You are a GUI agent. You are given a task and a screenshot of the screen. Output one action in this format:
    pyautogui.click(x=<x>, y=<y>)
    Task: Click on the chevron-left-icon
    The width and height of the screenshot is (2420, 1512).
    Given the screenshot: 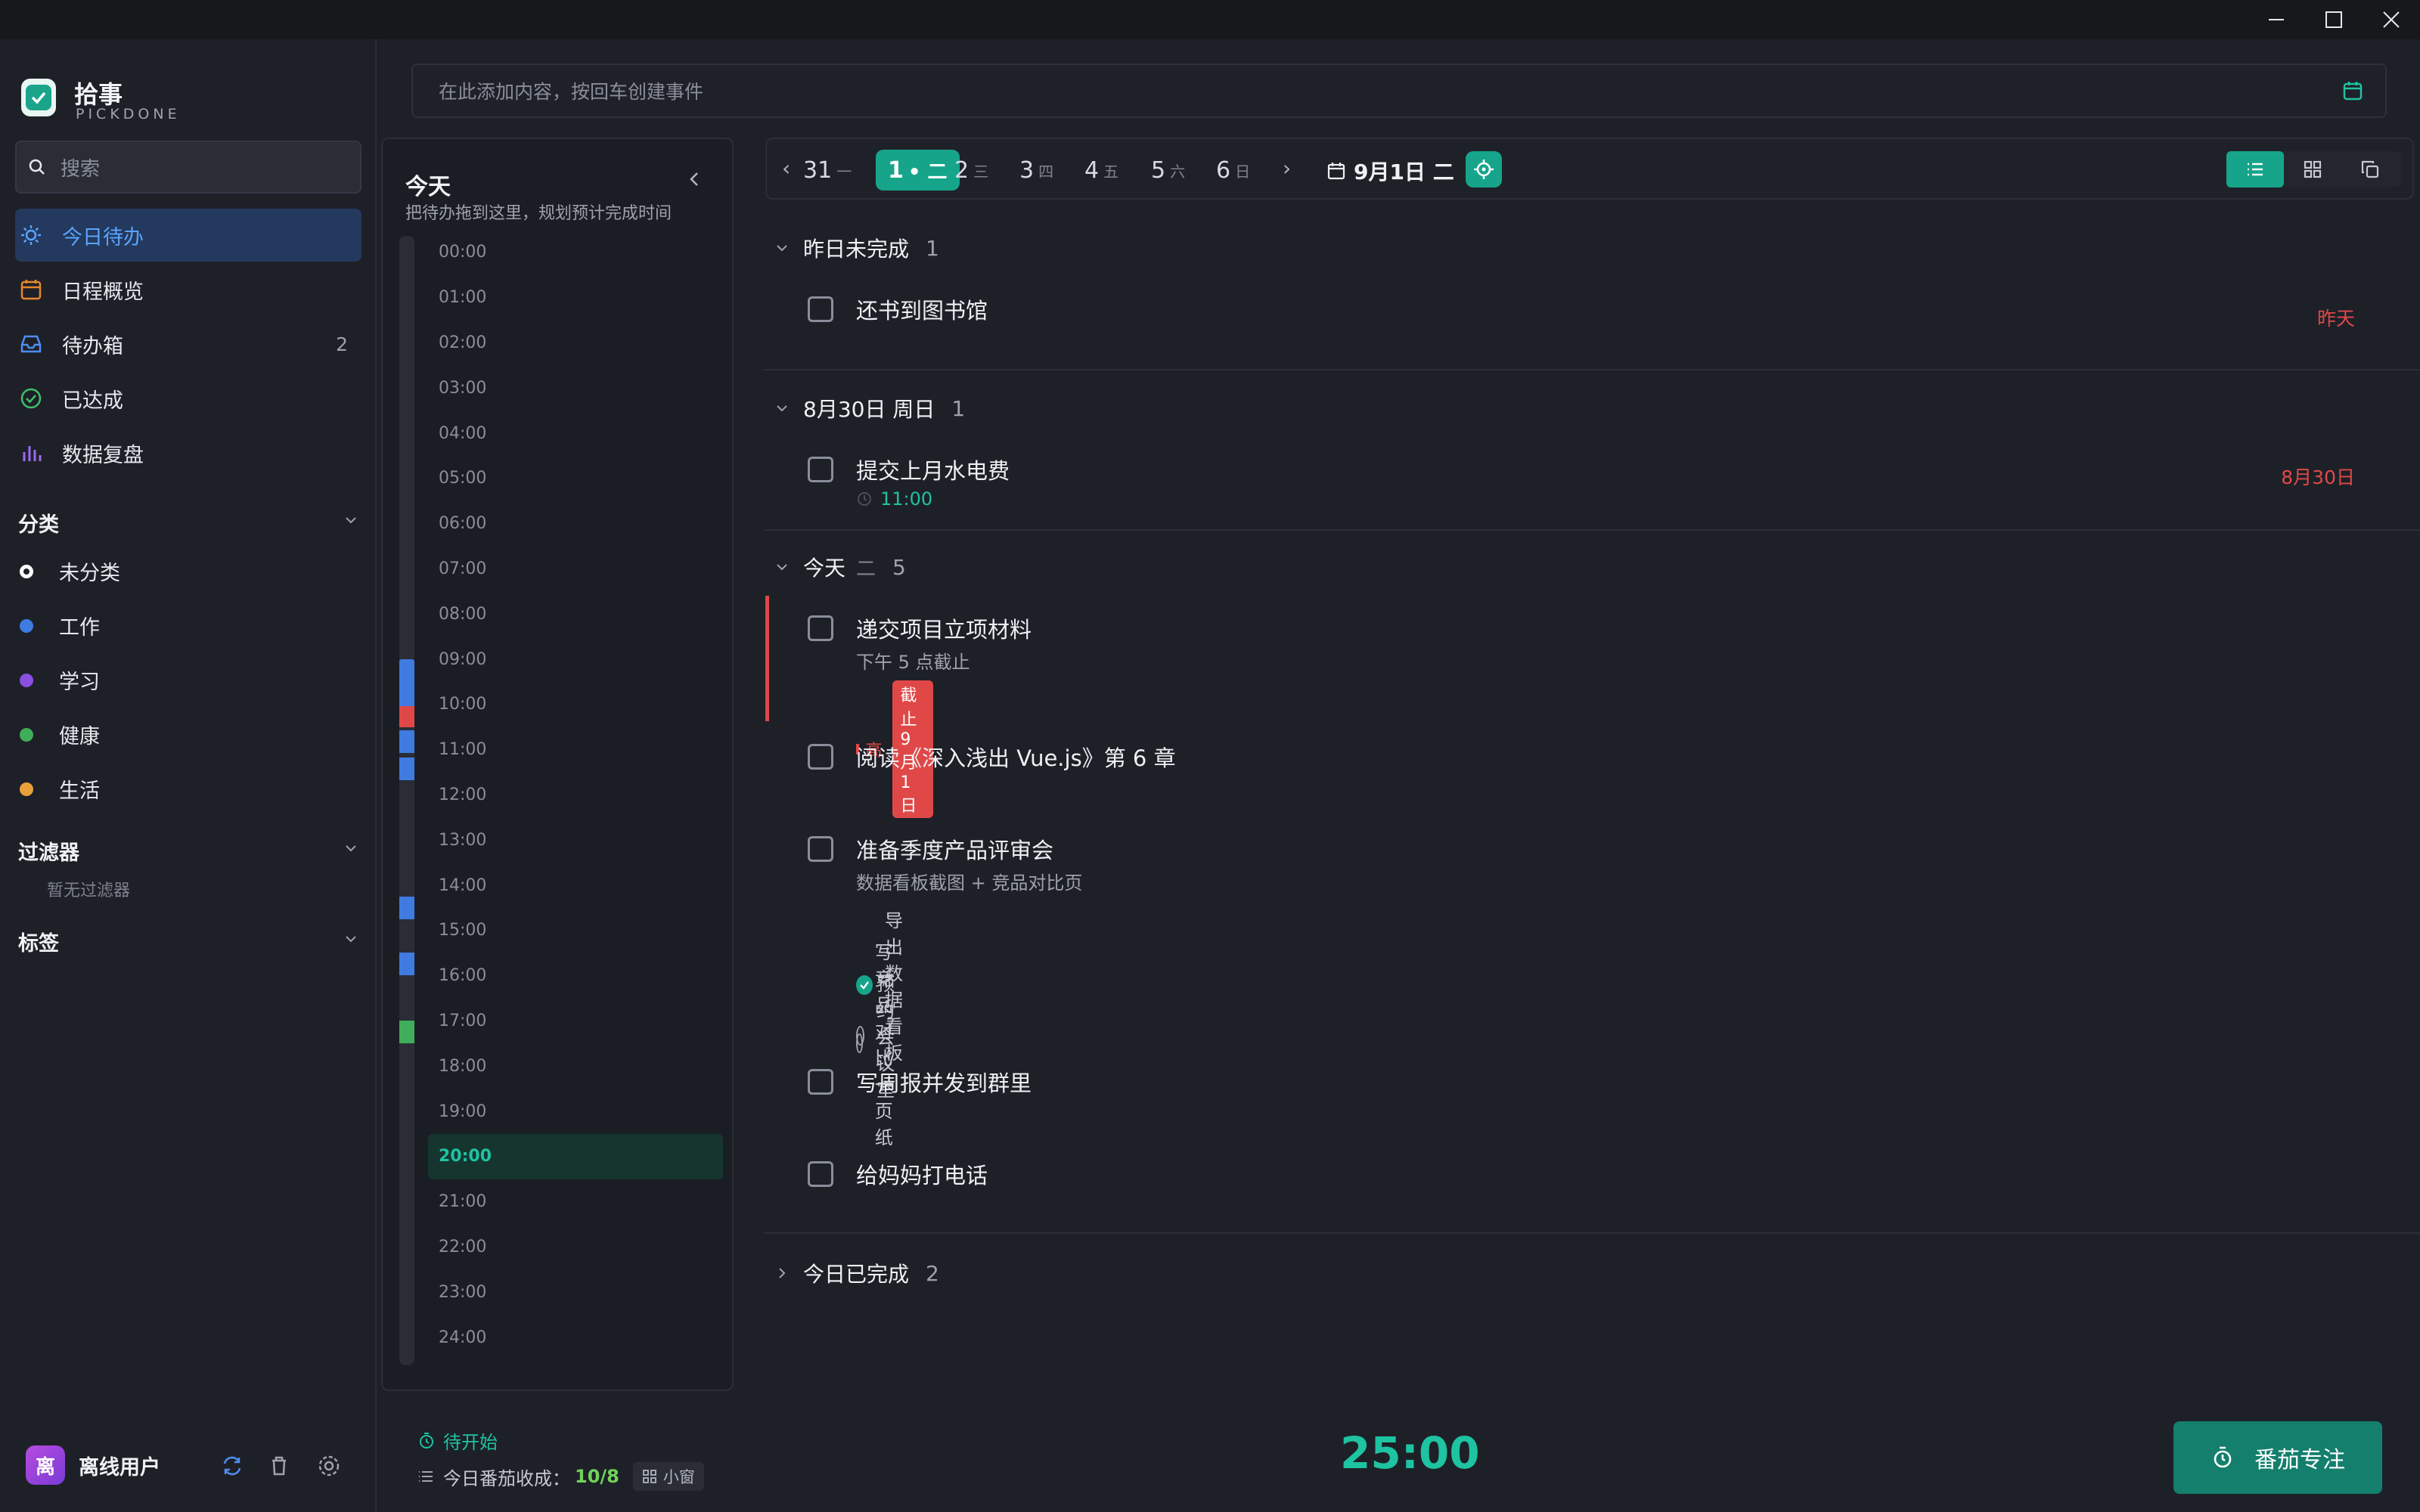 What is the action you would take?
    pyautogui.click(x=695, y=179)
    